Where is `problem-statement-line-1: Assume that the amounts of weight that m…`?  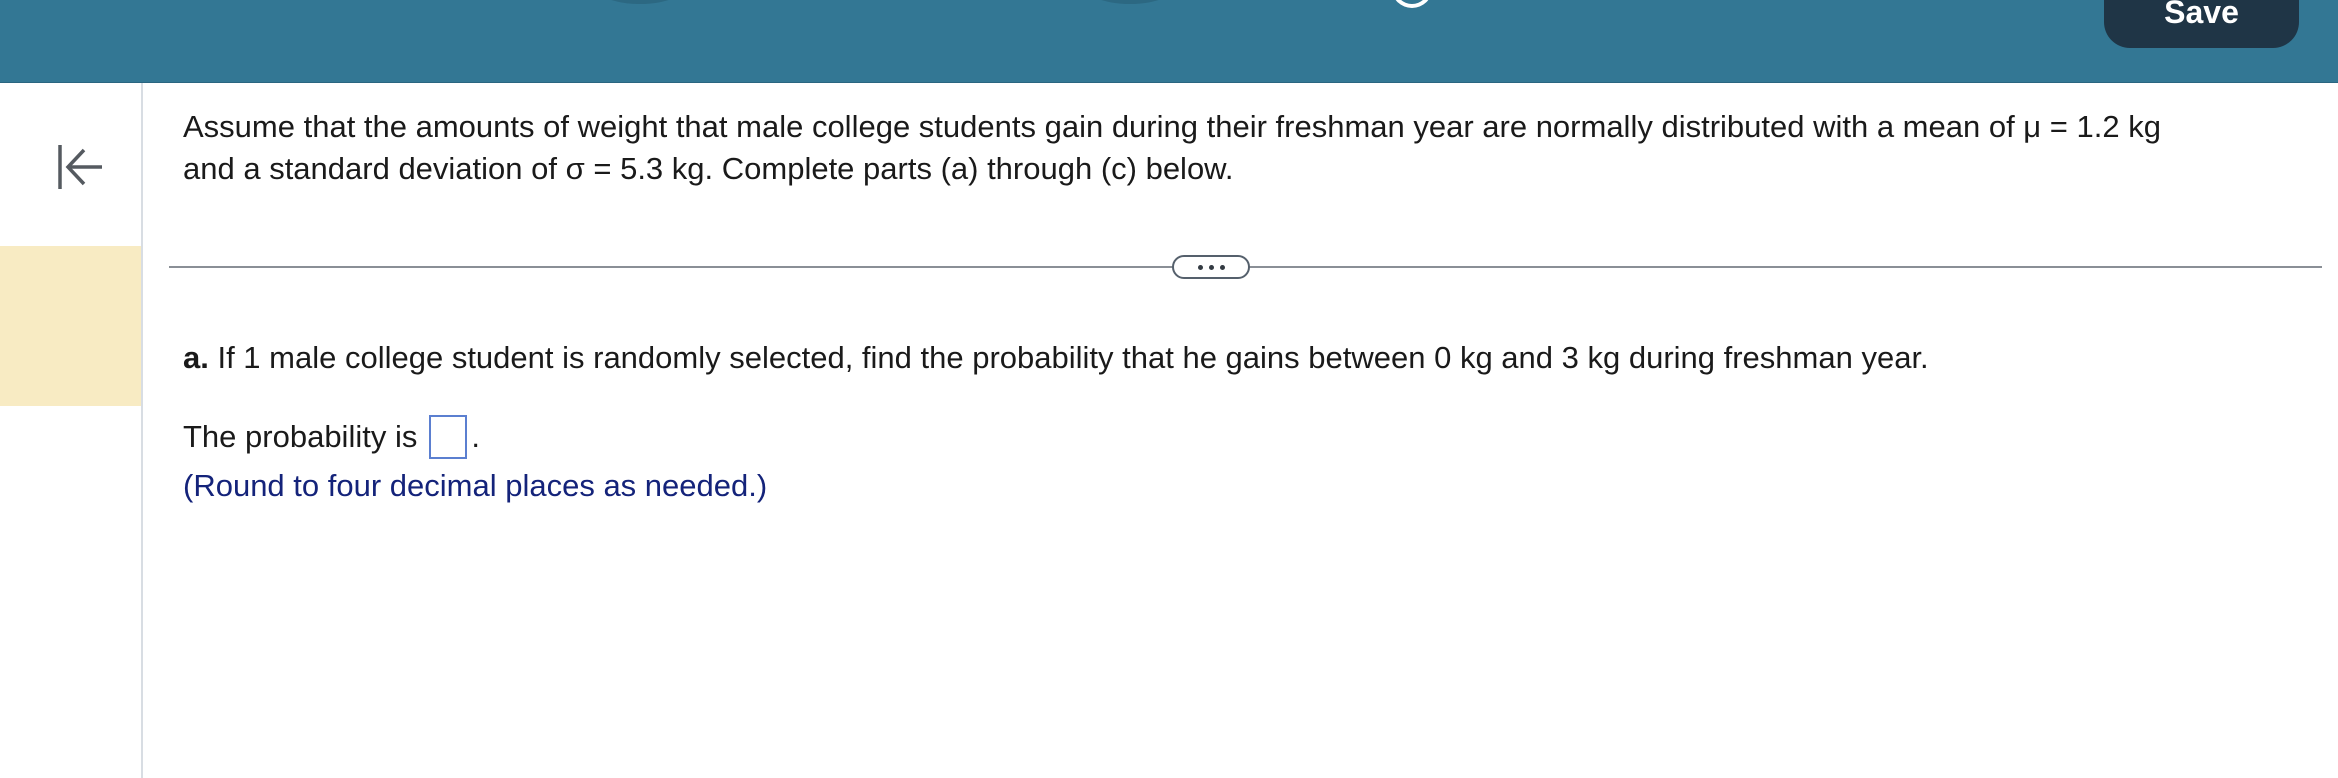
problem-statement-line-1: Assume that the amounts of weight that m… is located at coordinates (1172, 126).